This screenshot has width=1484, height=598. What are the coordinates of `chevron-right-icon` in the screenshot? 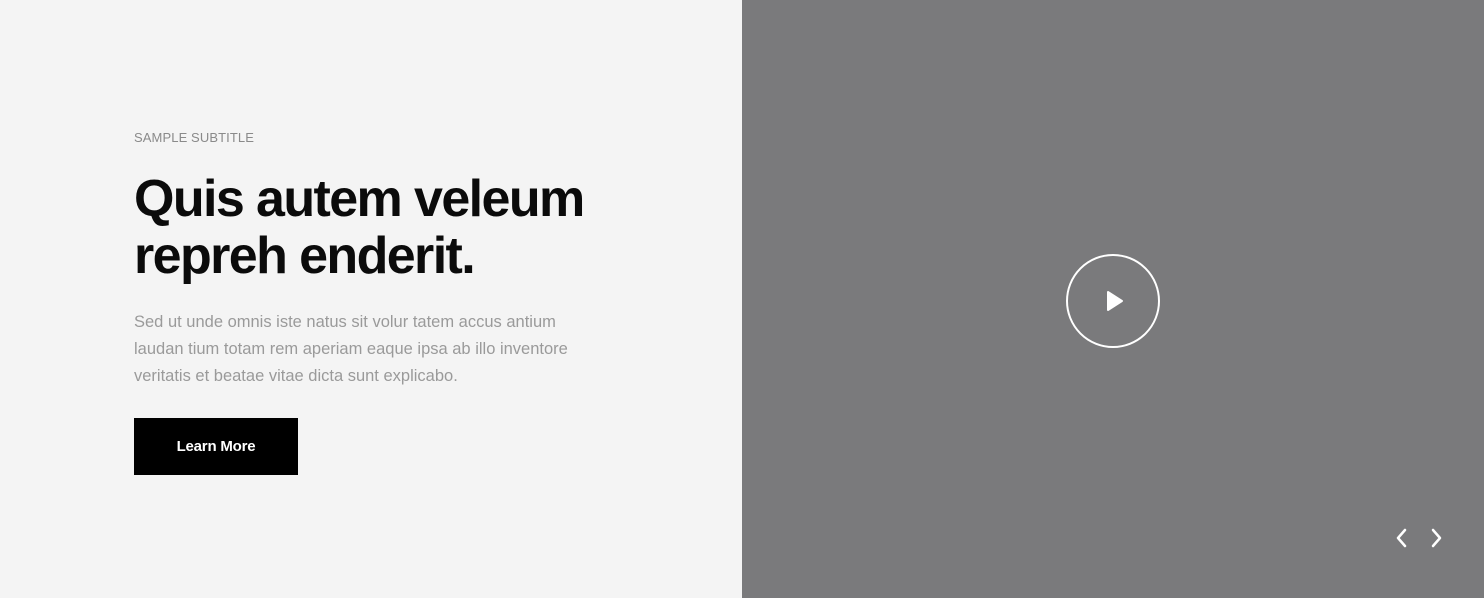 It's located at (1436, 538).